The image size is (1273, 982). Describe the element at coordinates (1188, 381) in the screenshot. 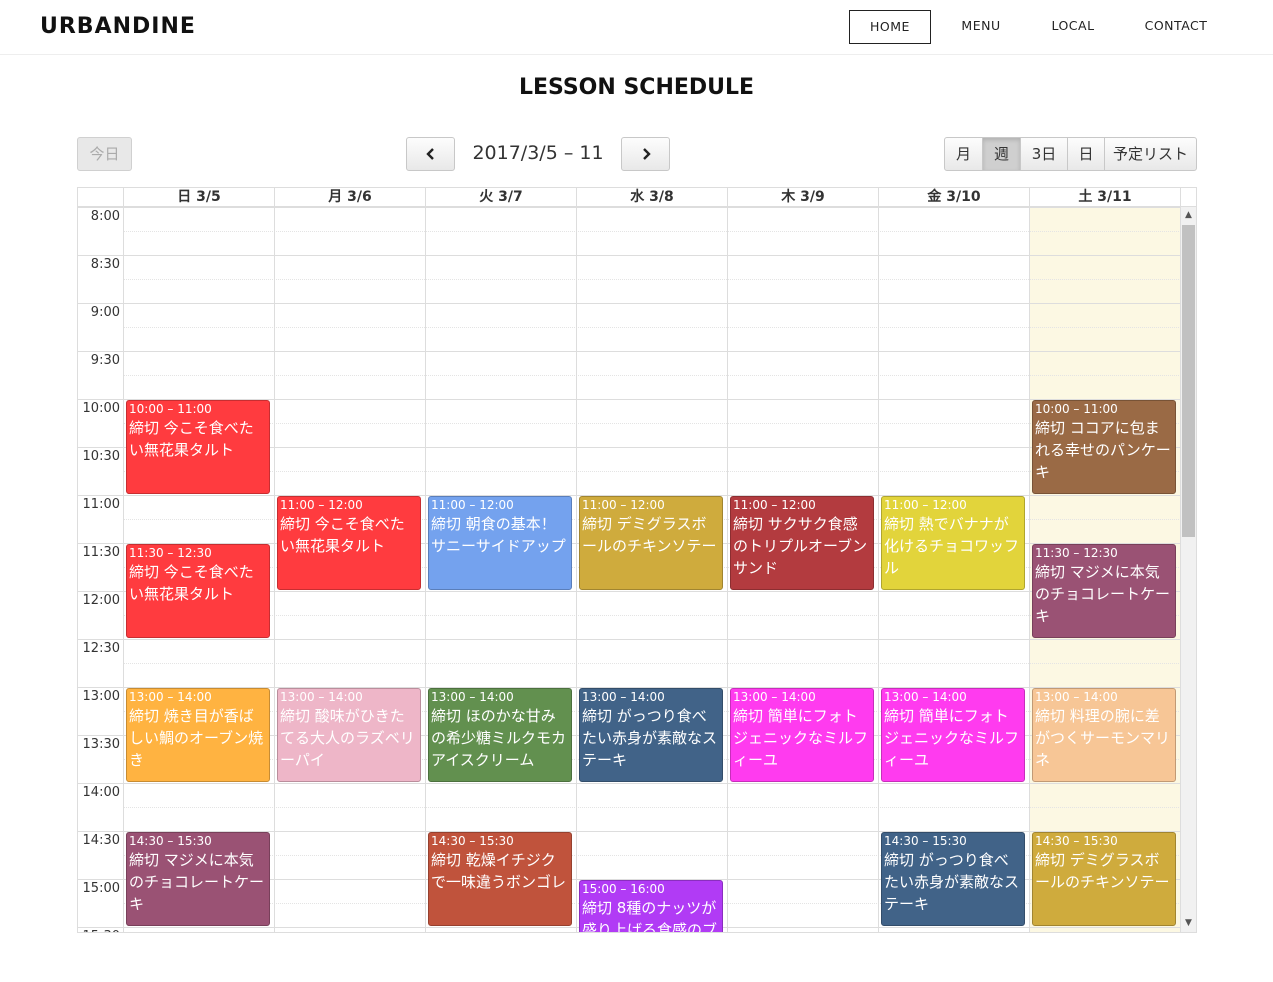

I see `scrollbar-thumb` at that location.